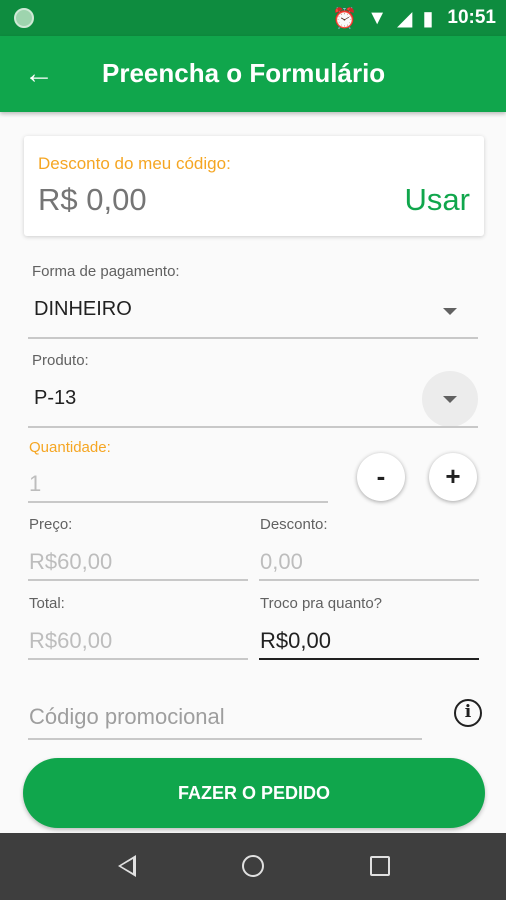  I want to click on app-bar: ← Preencha o Formulário, so click(253, 74).